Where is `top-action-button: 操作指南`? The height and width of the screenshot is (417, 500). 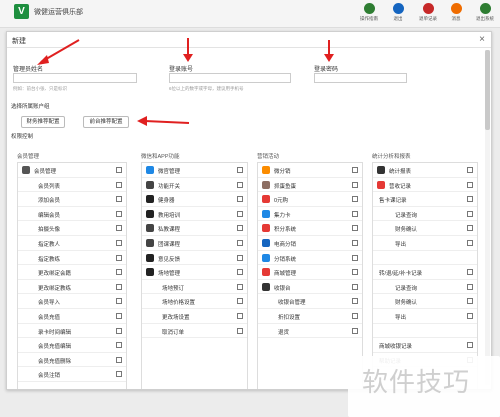
top-action-button: 操作指南 is located at coordinates (369, 14).